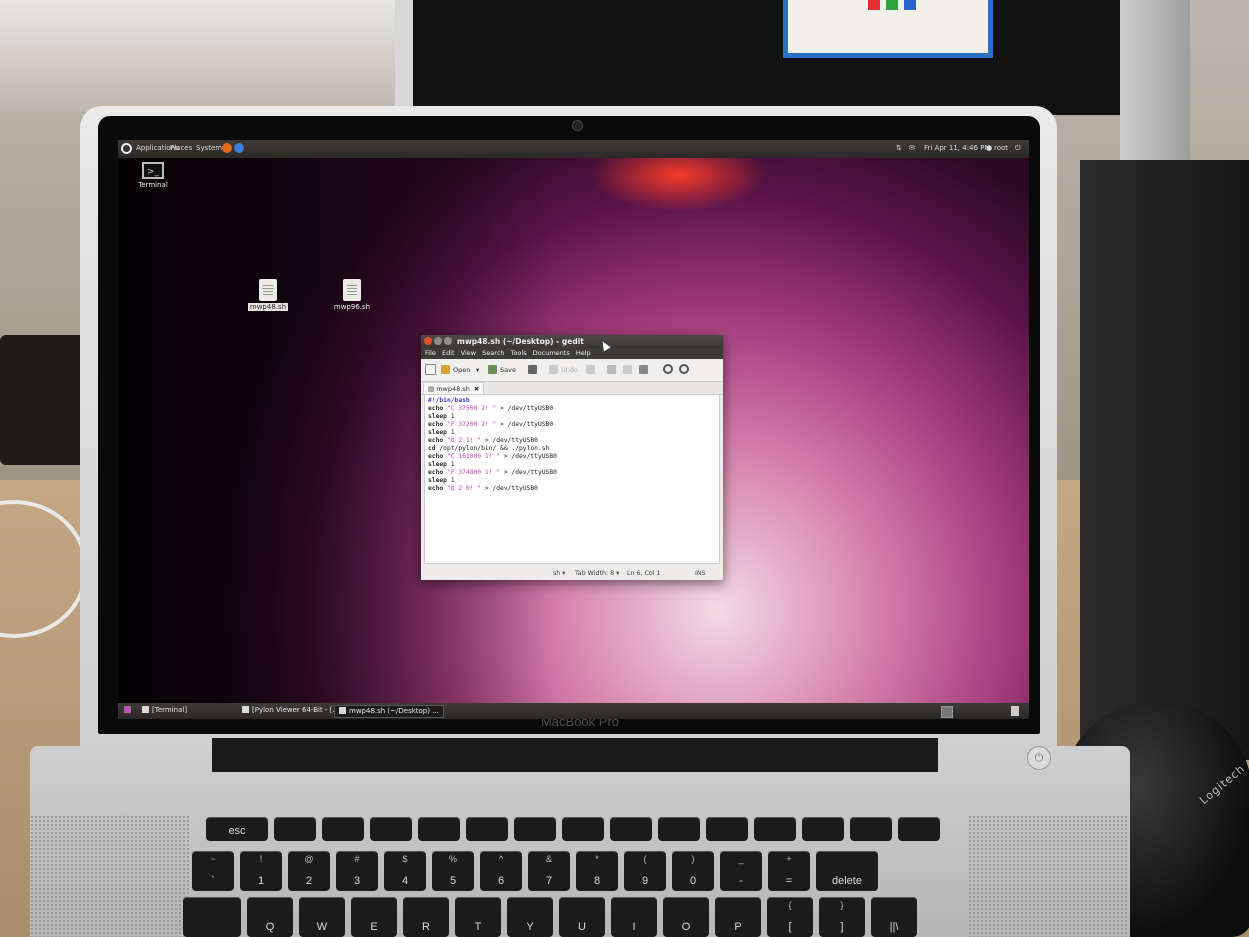 The height and width of the screenshot is (937, 1249). I want to click on menu-tools: Tools, so click(519, 353).